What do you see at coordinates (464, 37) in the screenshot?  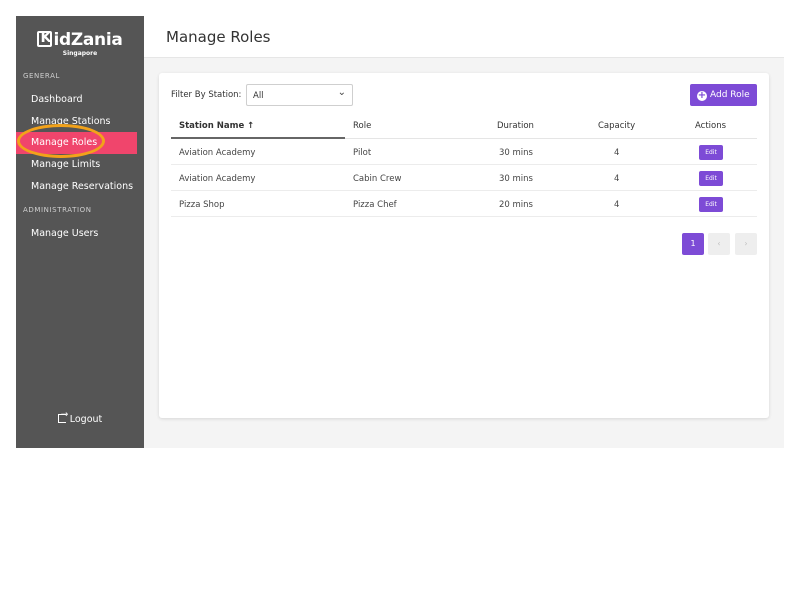 I see `top-bar: Manage Roles` at bounding box center [464, 37].